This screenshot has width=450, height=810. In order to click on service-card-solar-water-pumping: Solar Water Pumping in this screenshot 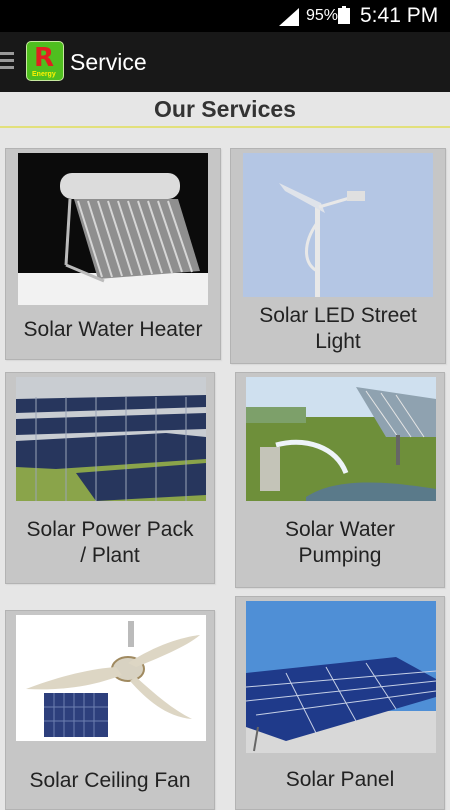, I will do `click(340, 480)`.